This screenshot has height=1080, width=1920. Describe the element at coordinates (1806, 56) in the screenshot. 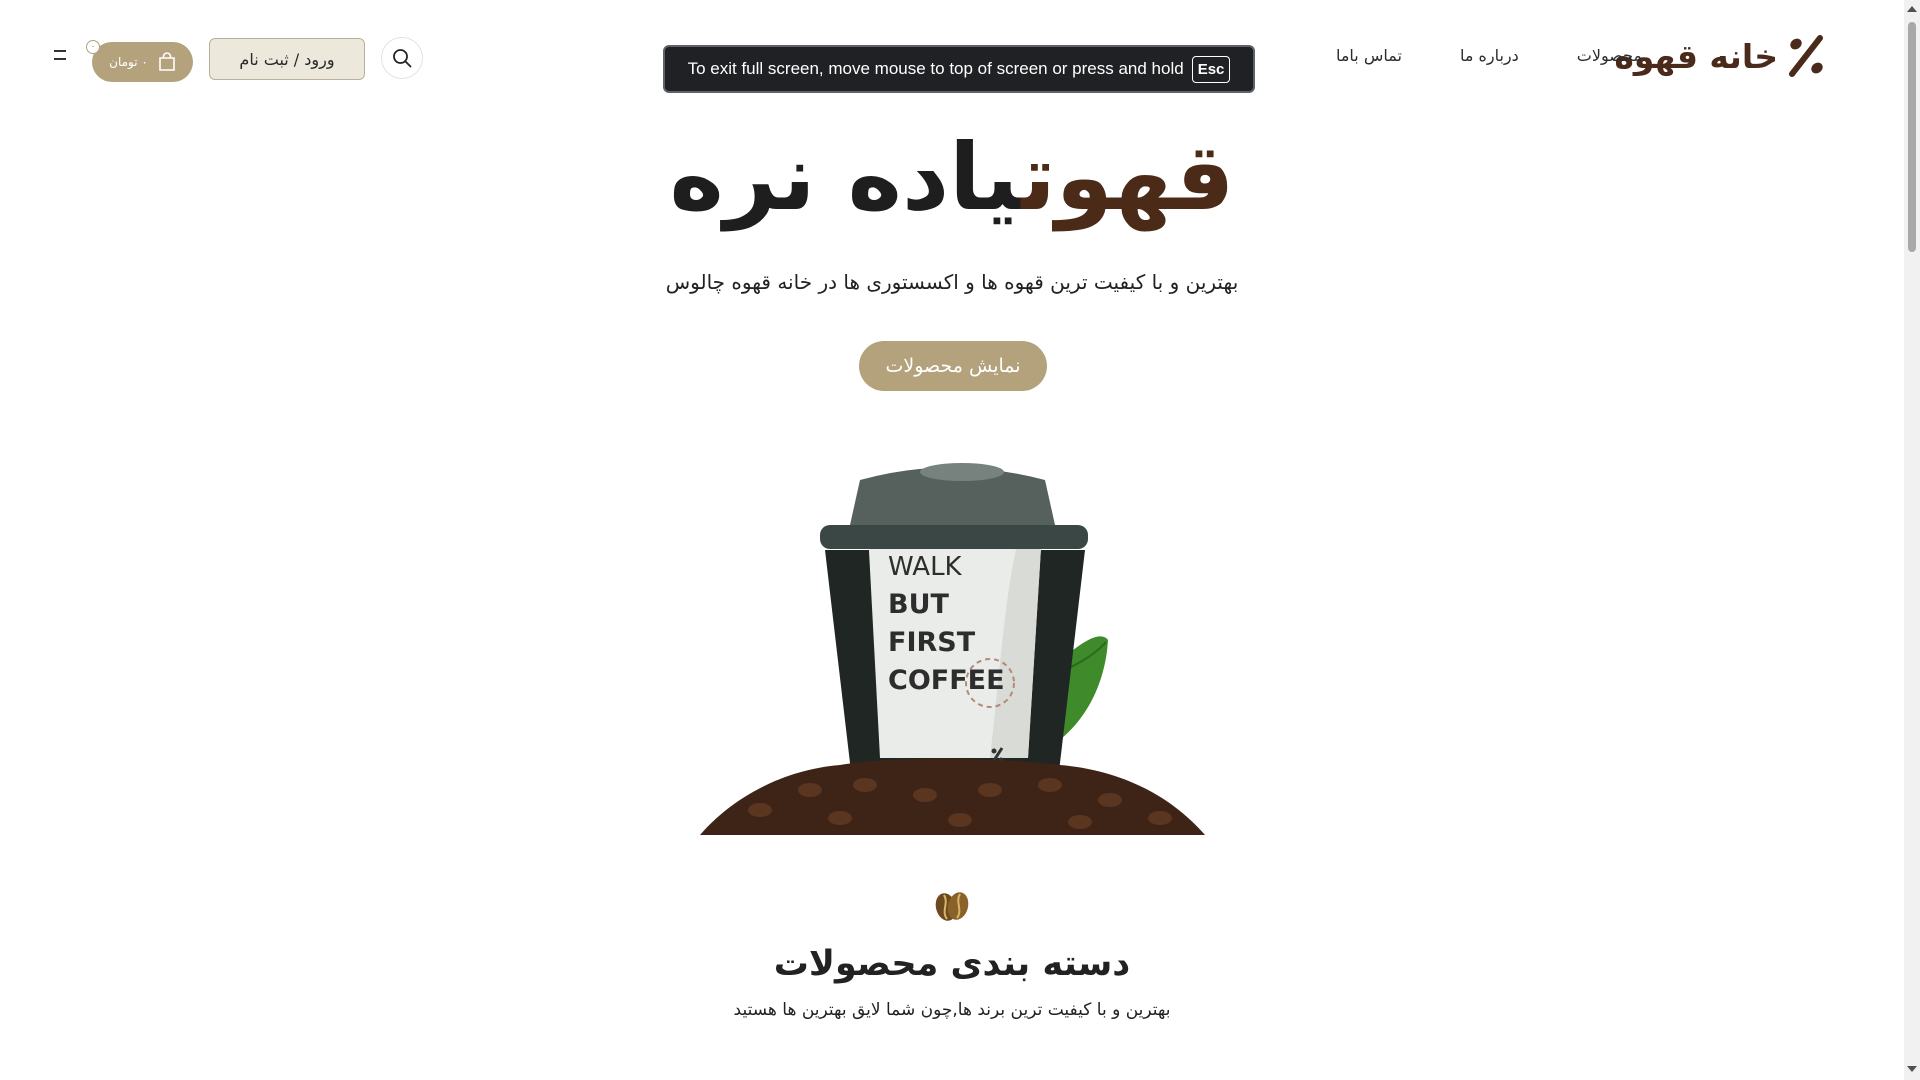

I see `percent-logo-icon` at that location.